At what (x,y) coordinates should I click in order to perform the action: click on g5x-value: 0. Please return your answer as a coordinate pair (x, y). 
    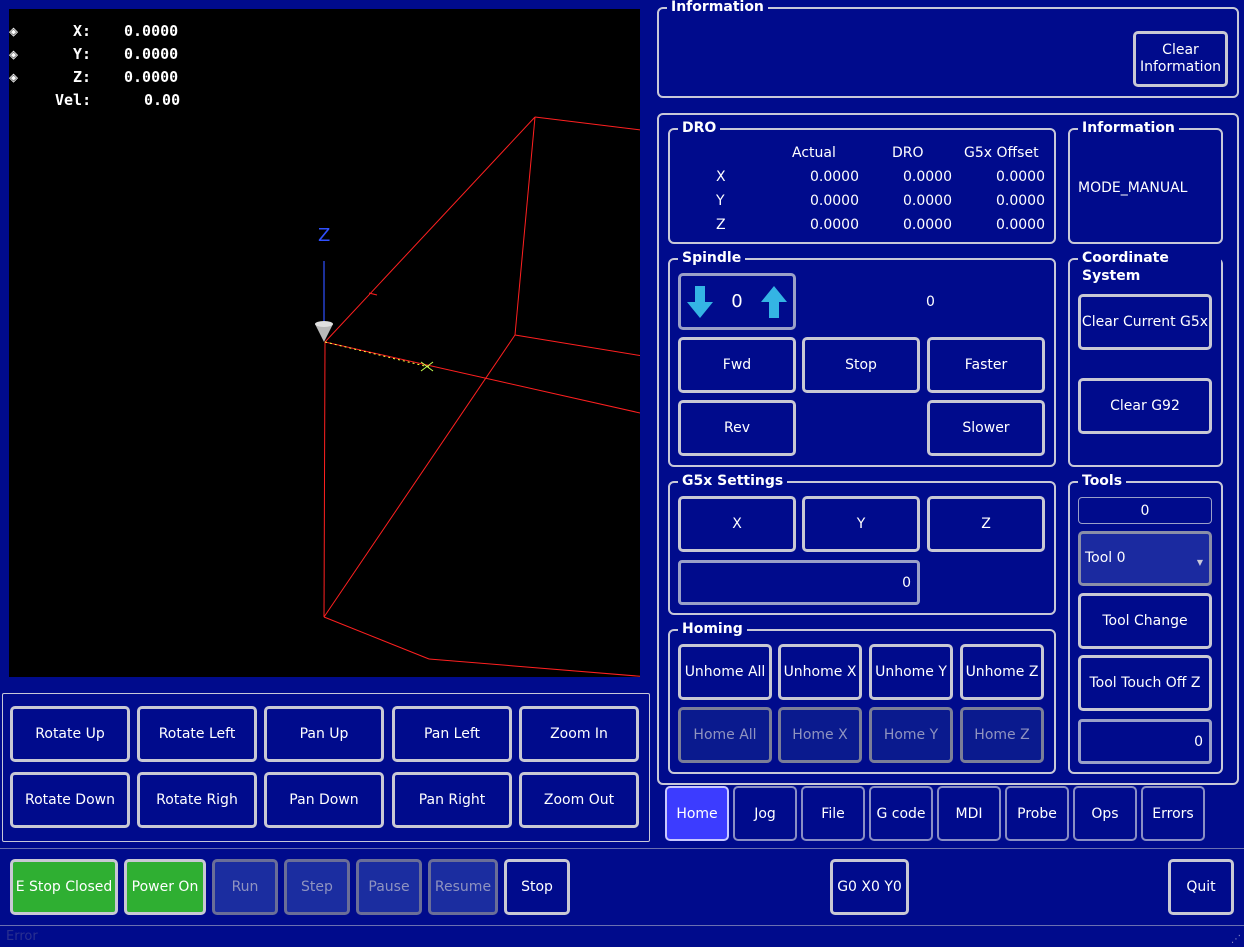
    Looking at the image, I should click on (906, 582).